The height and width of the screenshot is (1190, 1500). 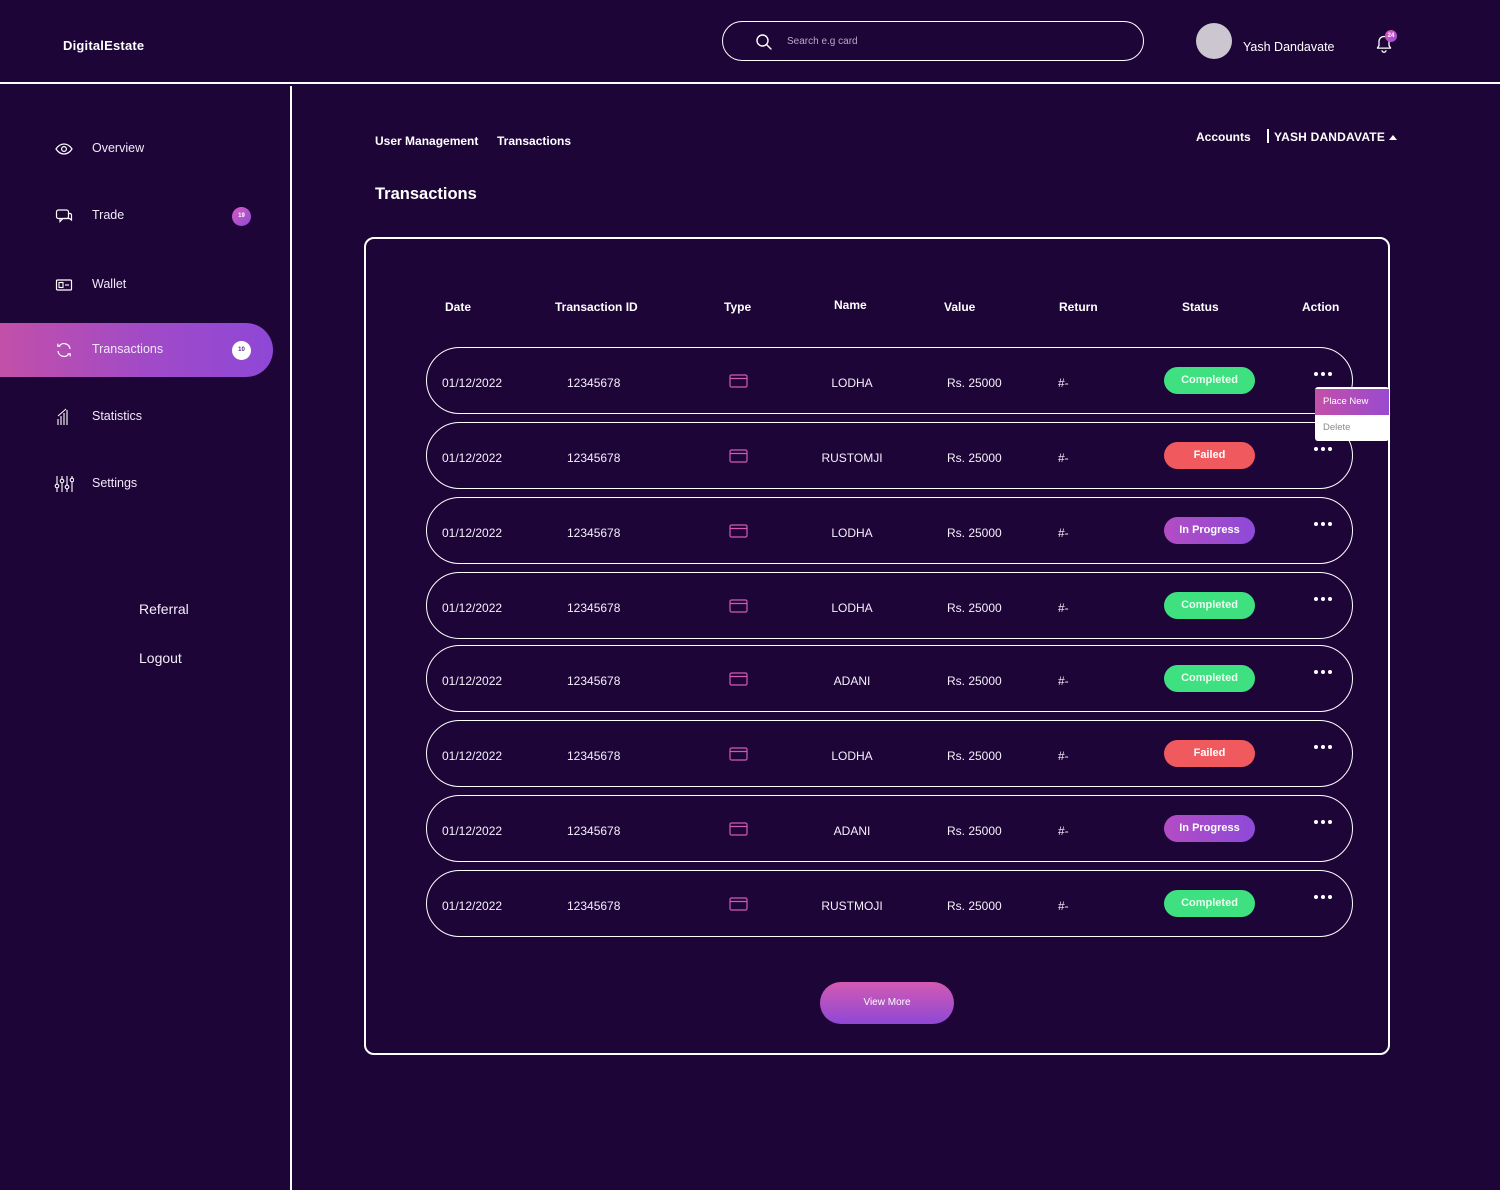 I want to click on view-more-button: View More, so click(x=887, y=1003).